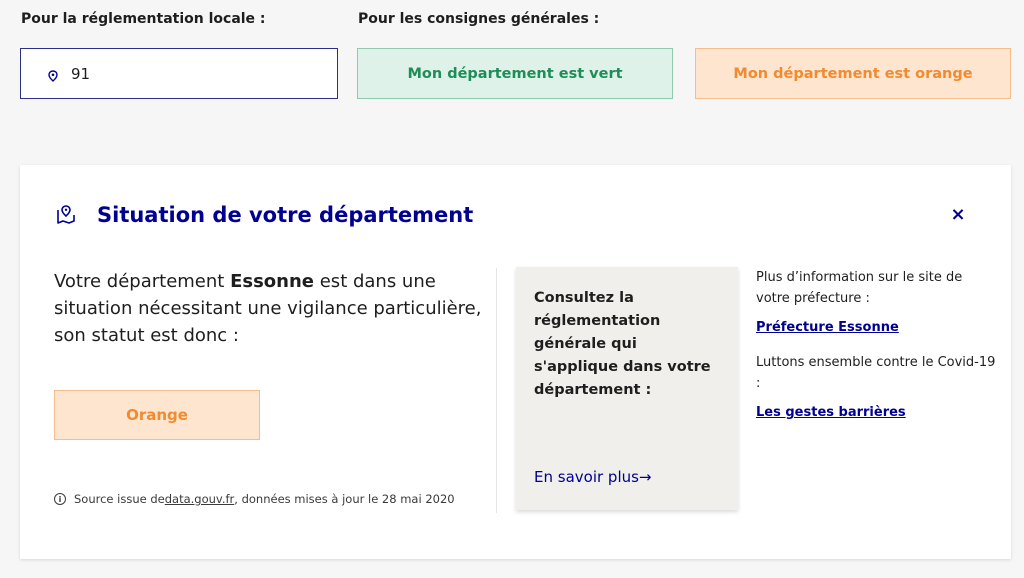 This screenshot has height=578, width=1024. Describe the element at coordinates (143, 19) in the screenshot. I see `local-regulation-label: Pour la réglementation locale :` at that location.